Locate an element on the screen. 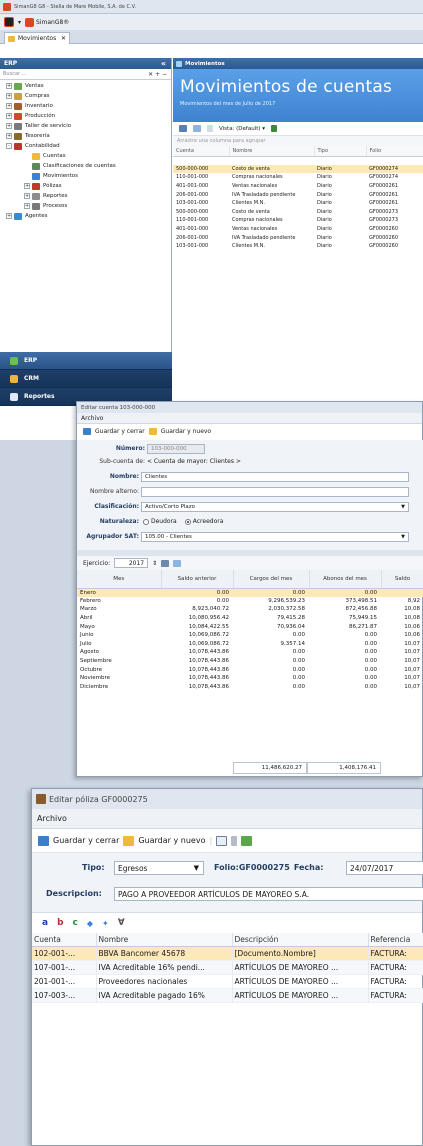 The height and width of the screenshot is (1146, 423). filter-icon: ∀ is located at coordinates (121, 923).